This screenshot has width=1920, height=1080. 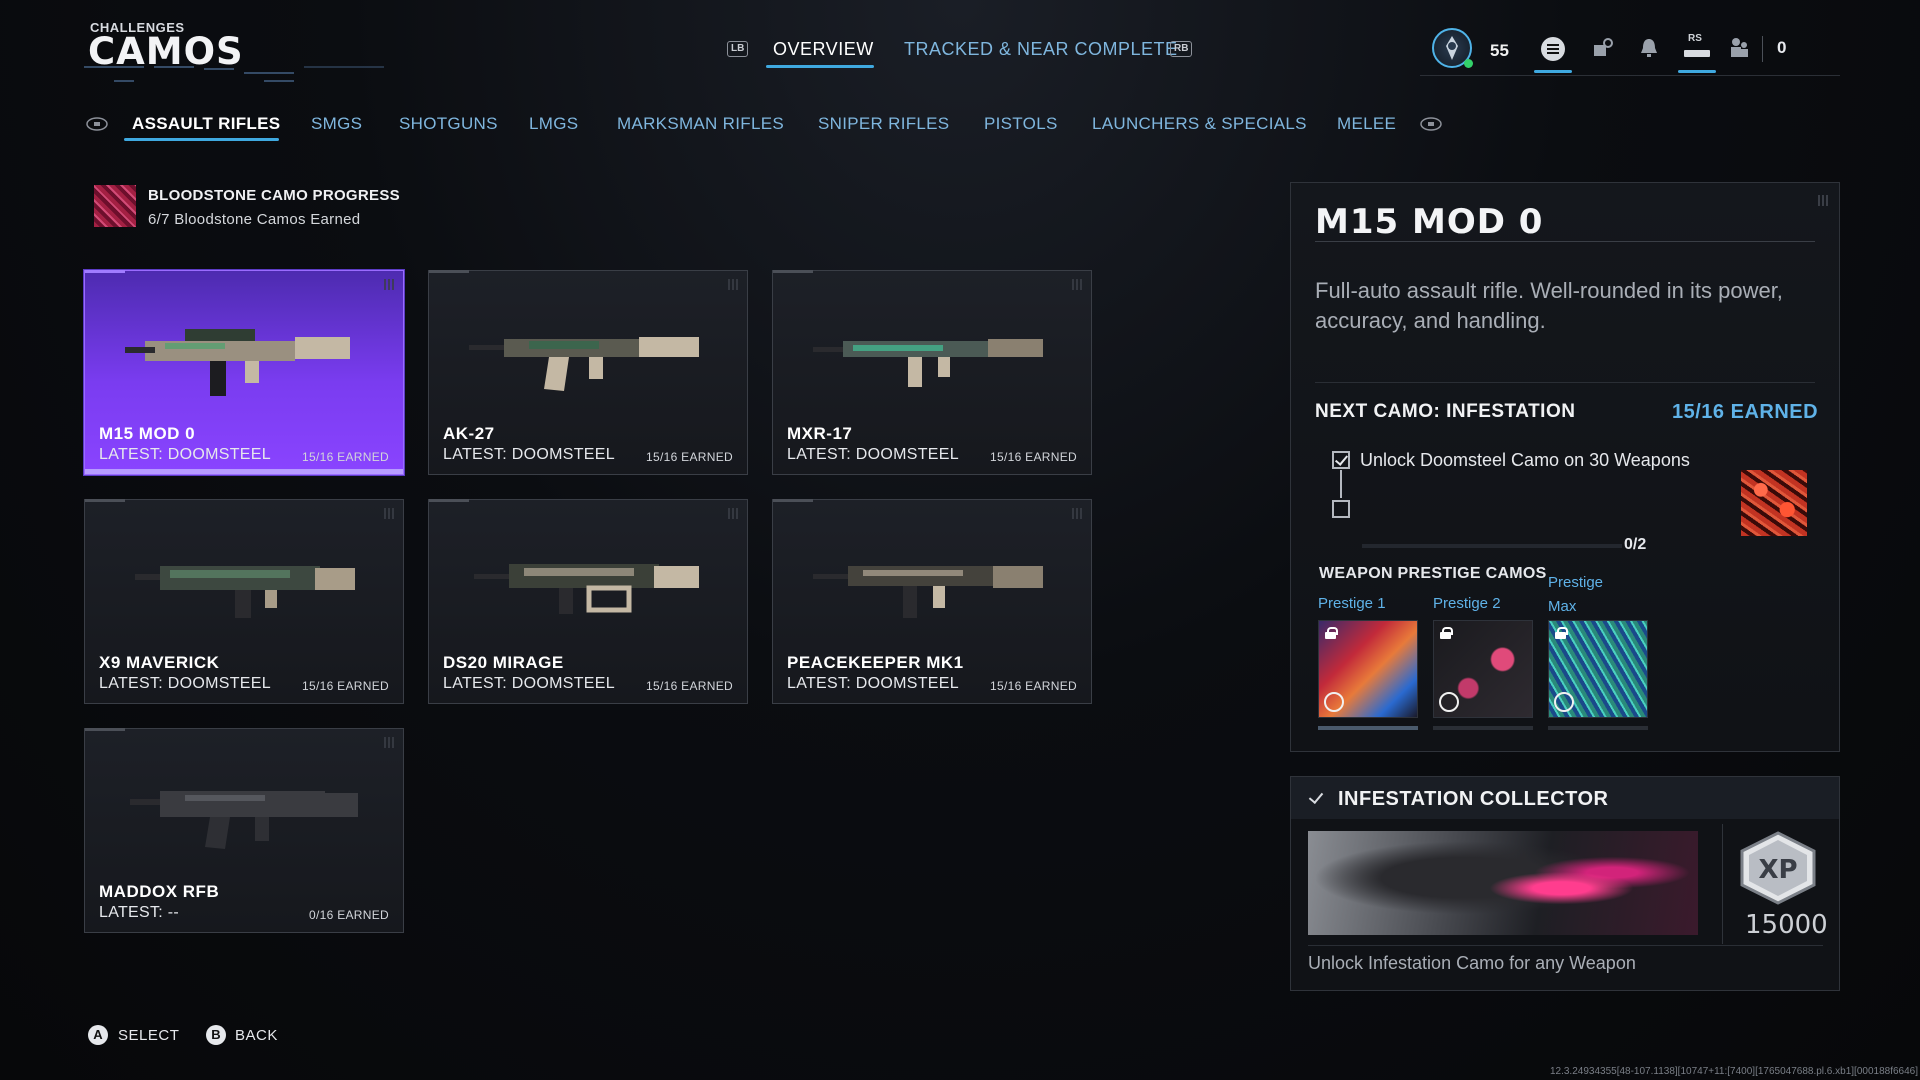 What do you see at coordinates (928, 592) in the screenshot?
I see `peacekeeper-mk1-rifle-icon` at bounding box center [928, 592].